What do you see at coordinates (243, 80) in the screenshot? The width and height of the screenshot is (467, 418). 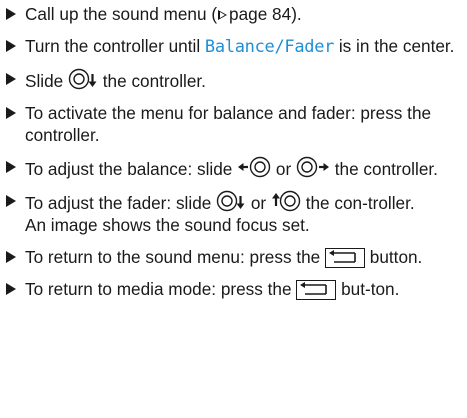 I see `step-3-text: Slide the controller.` at bounding box center [243, 80].